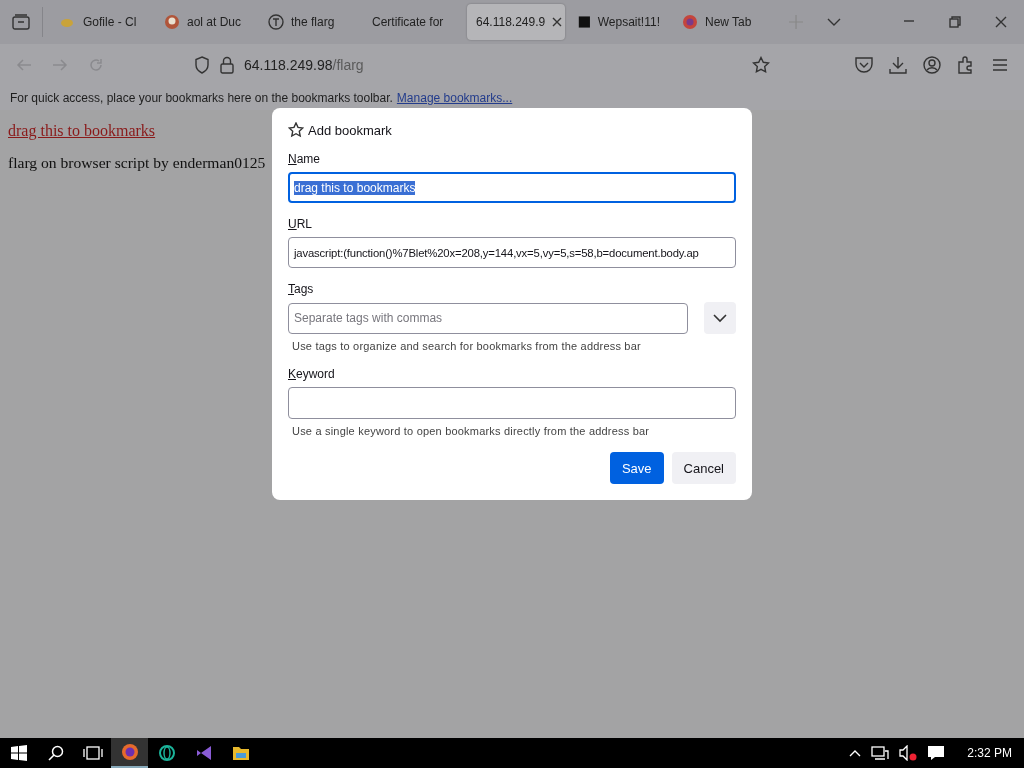  What do you see at coordinates (18, 753) in the screenshot?
I see `windows-logo-icon` at bounding box center [18, 753].